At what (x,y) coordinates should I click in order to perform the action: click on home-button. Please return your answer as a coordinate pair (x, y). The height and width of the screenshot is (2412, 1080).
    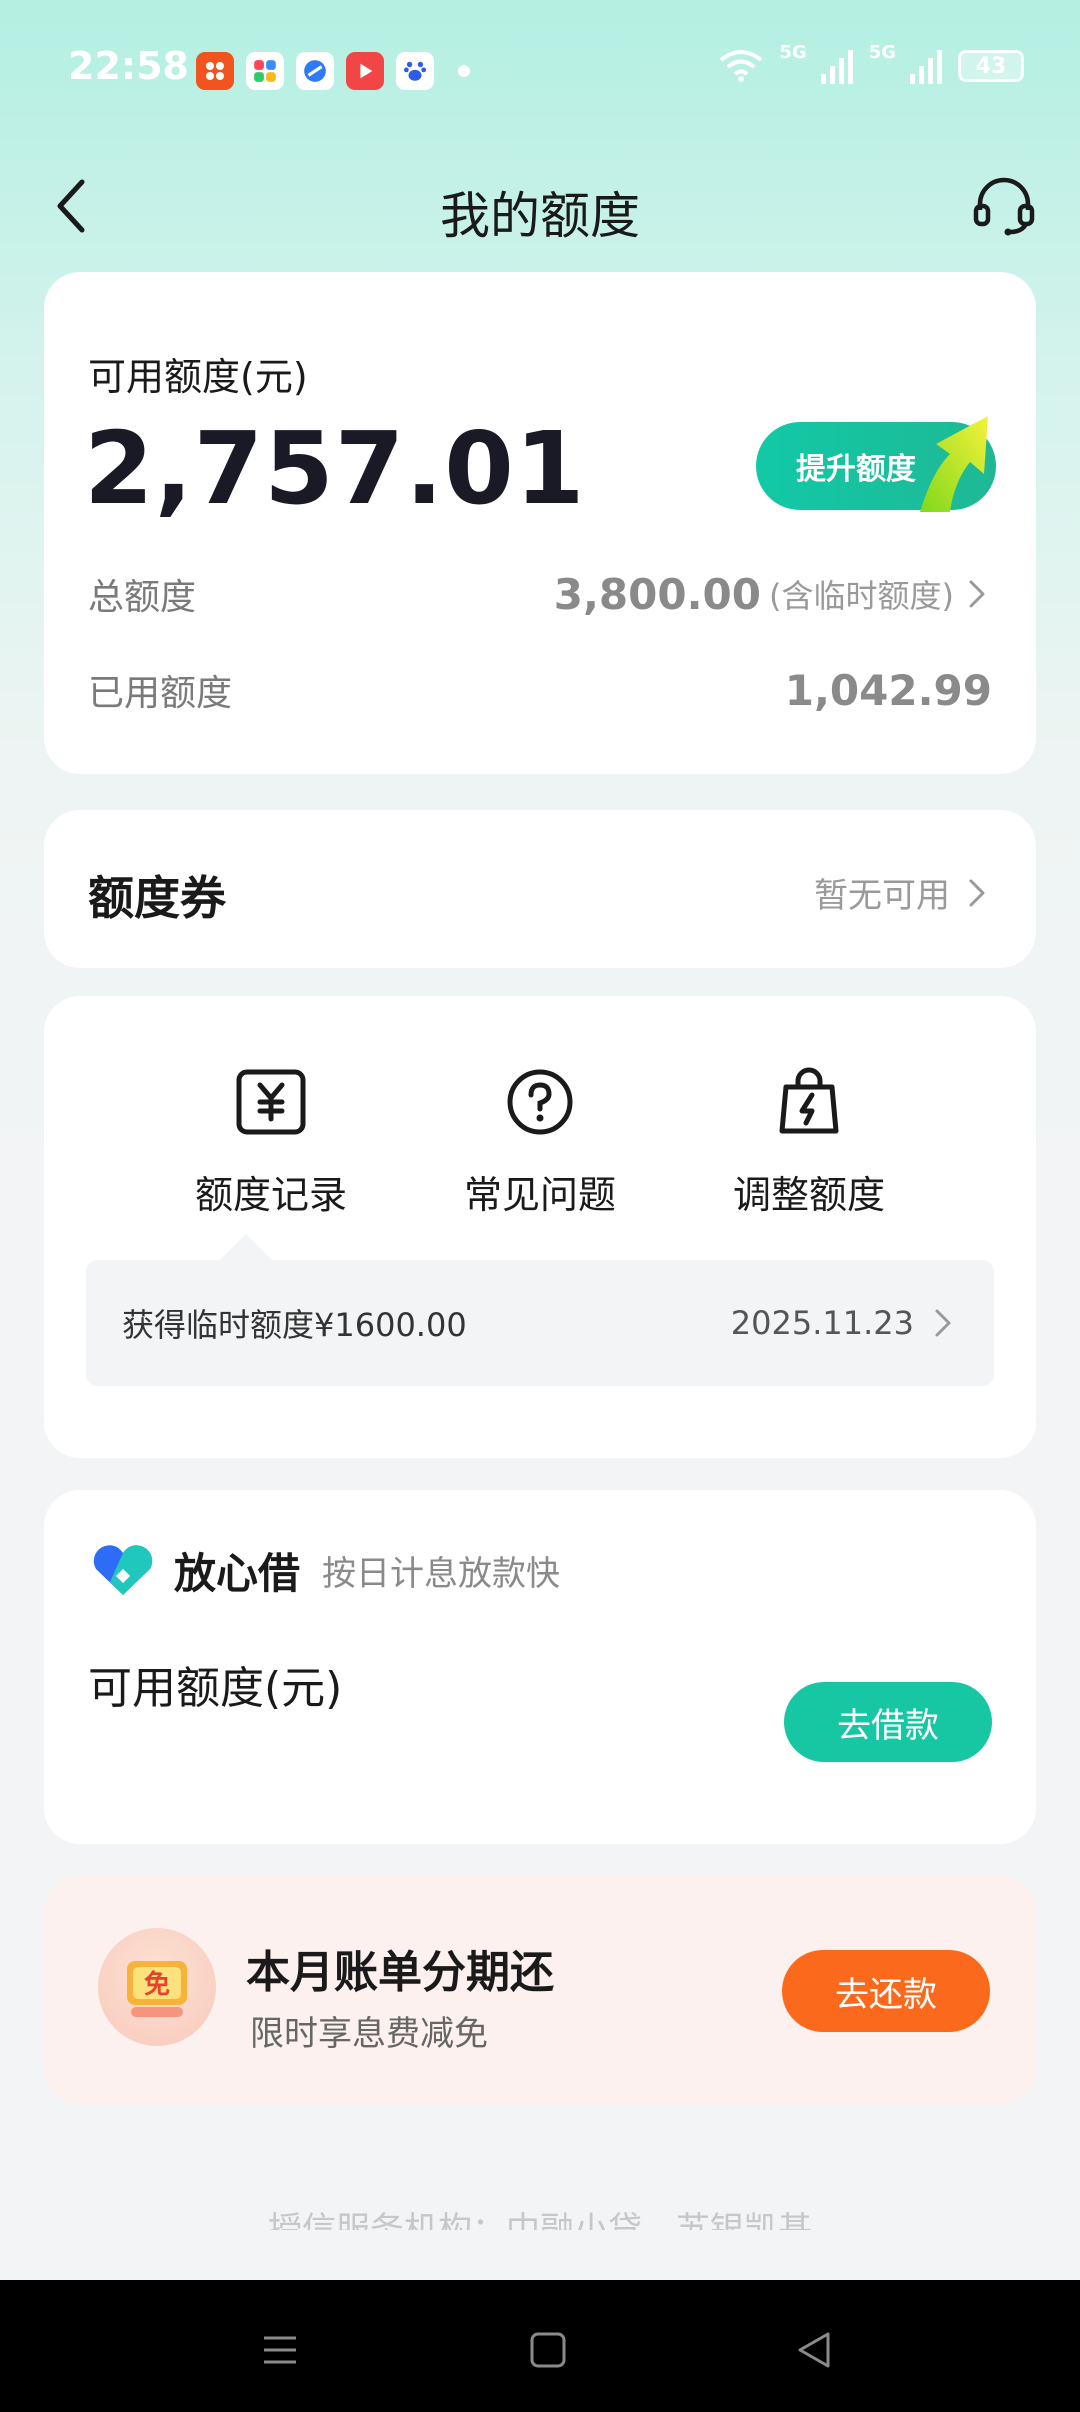
    Looking at the image, I should click on (548, 2350).